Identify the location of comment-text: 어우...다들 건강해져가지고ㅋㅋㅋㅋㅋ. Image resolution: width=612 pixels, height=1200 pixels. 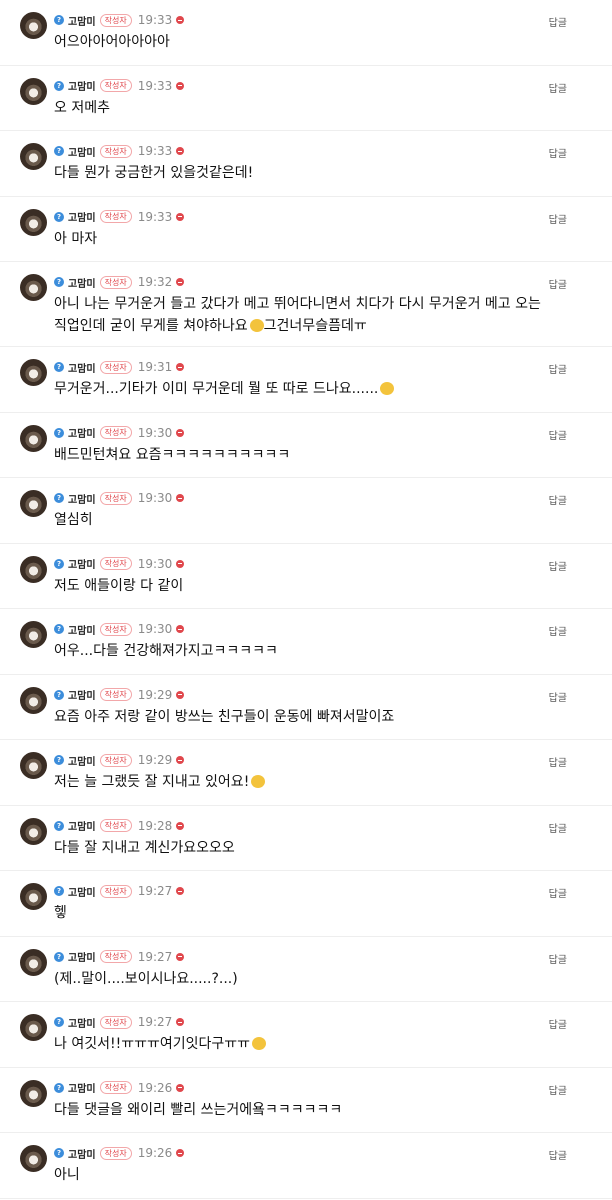
(166, 651).